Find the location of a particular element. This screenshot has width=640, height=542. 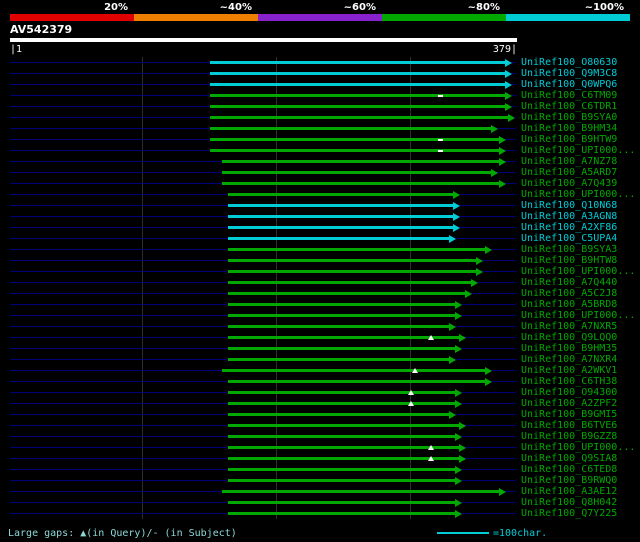

hit-label: UniRef100_B9SYA3 is located at coordinates (569, 249).